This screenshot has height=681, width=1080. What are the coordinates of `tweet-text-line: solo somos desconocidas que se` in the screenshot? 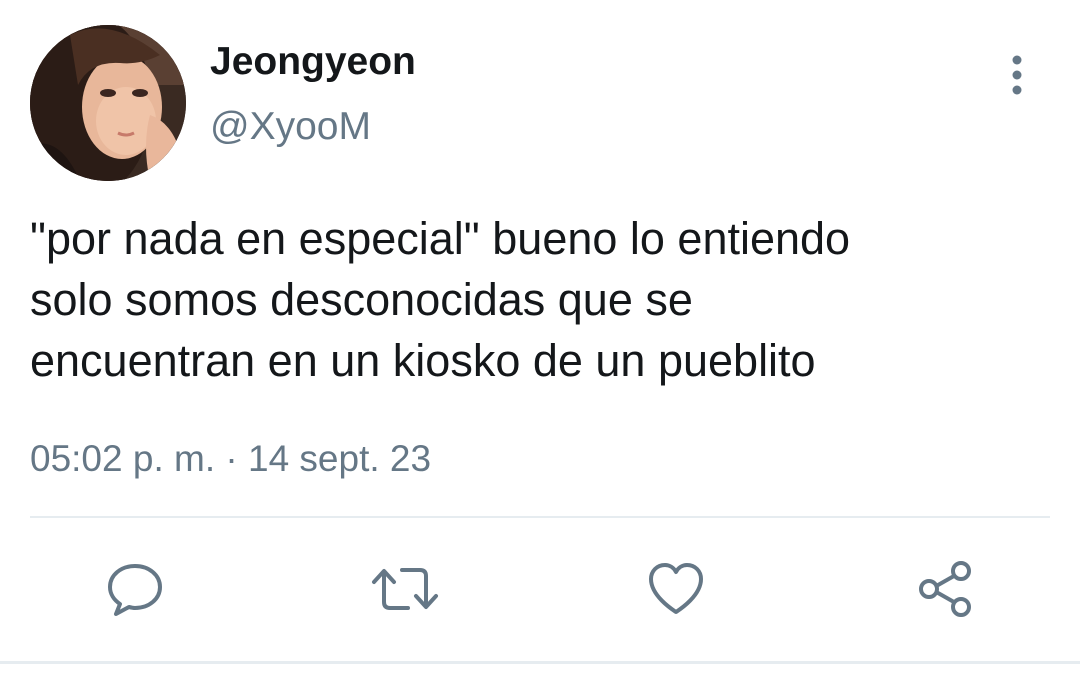 It's located at (361, 299).